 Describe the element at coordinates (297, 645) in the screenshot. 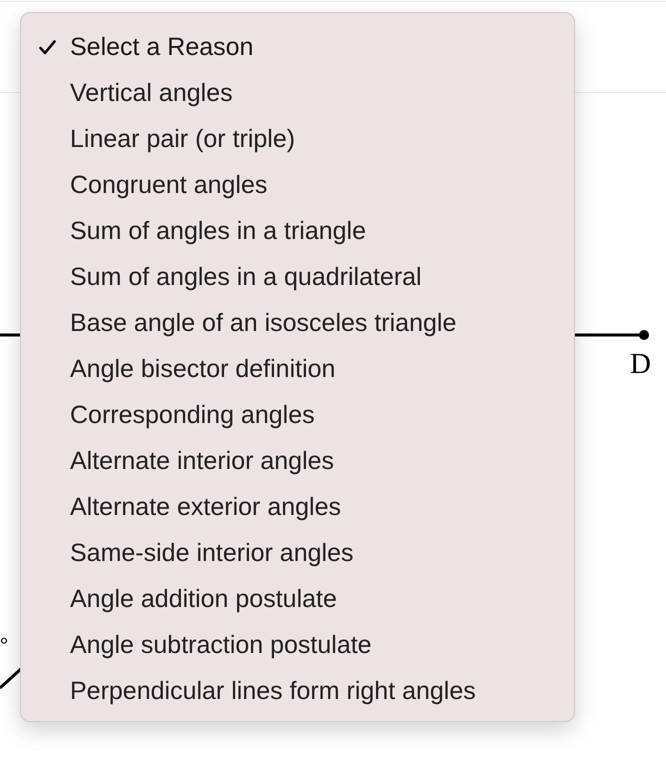

I see `menu-item: Angle subtraction postulate` at that location.